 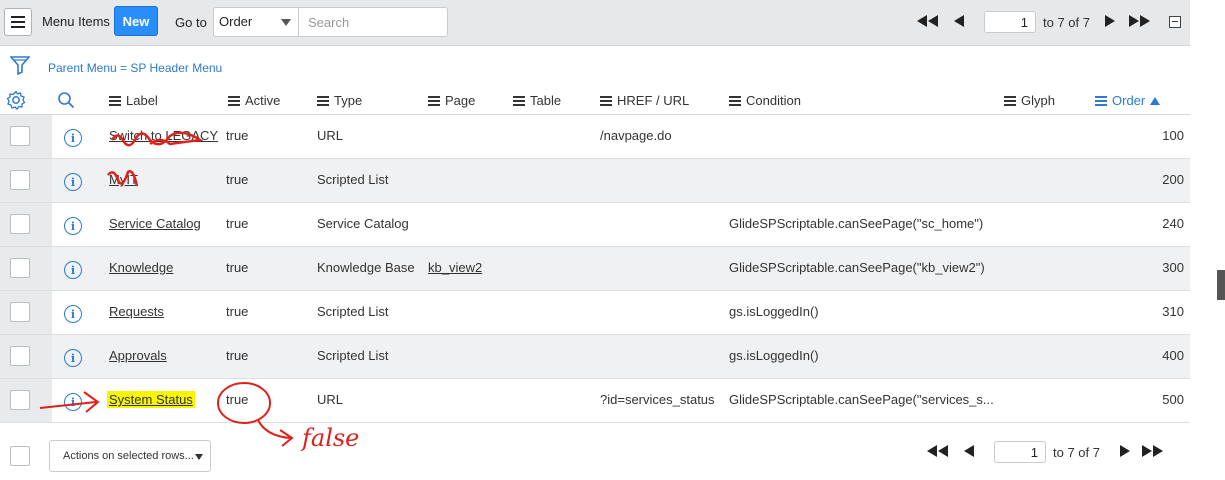 I want to click on bottom-pager: to 7 of 7, so click(x=1045, y=452).